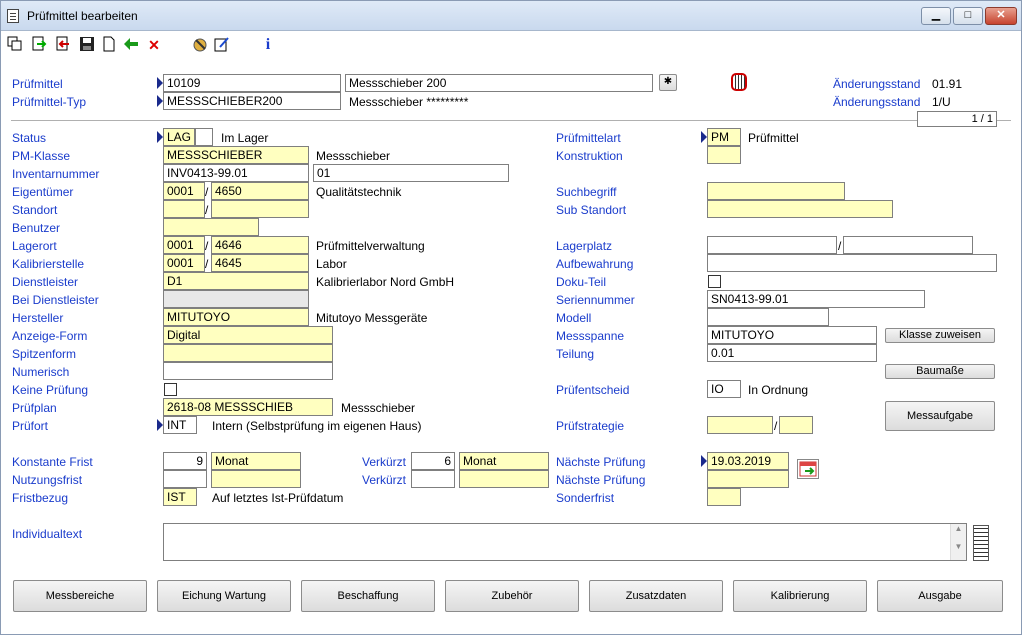 The image size is (1022, 635). I want to click on modell-input, so click(768, 317).